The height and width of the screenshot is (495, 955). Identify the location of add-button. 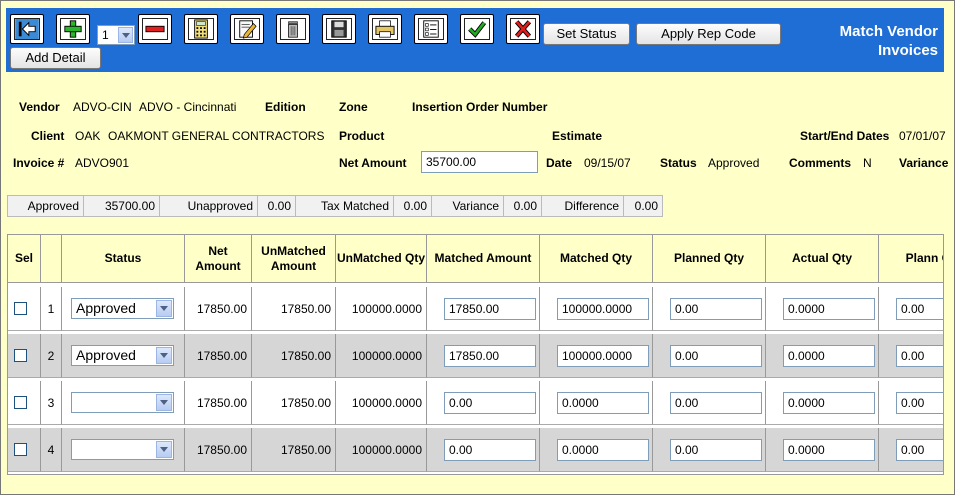
(73, 29).